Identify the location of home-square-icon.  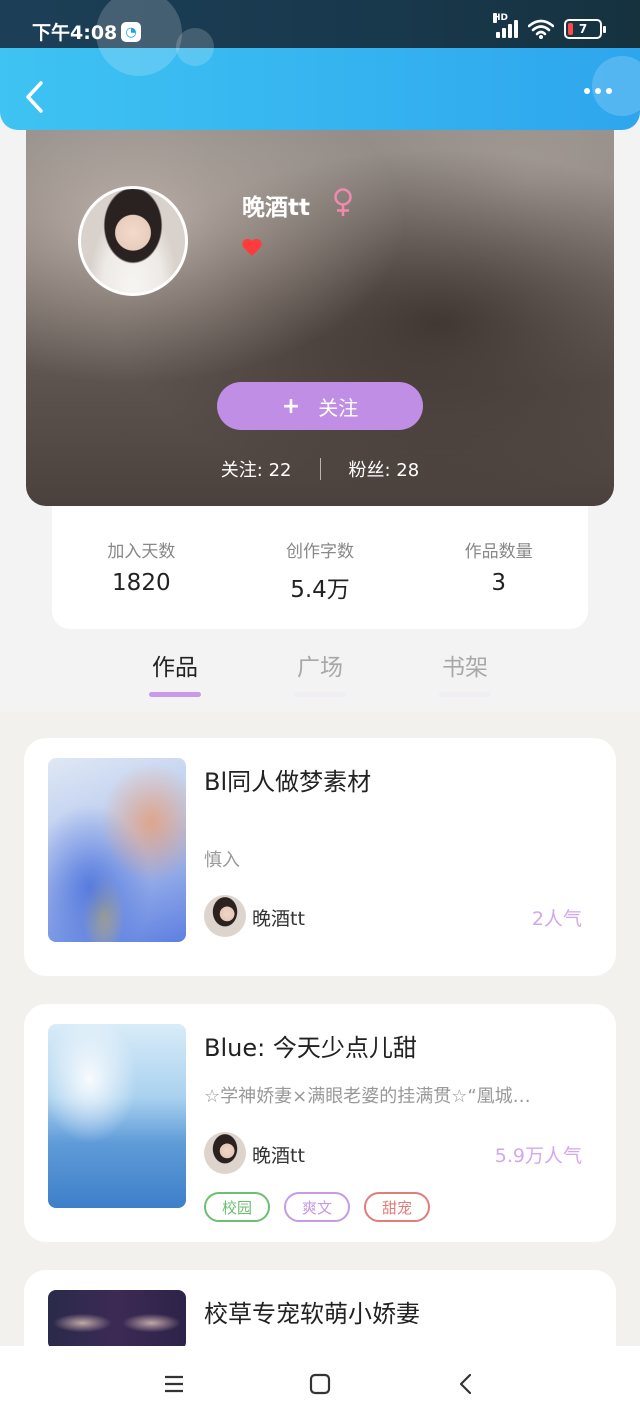
(320, 1384).